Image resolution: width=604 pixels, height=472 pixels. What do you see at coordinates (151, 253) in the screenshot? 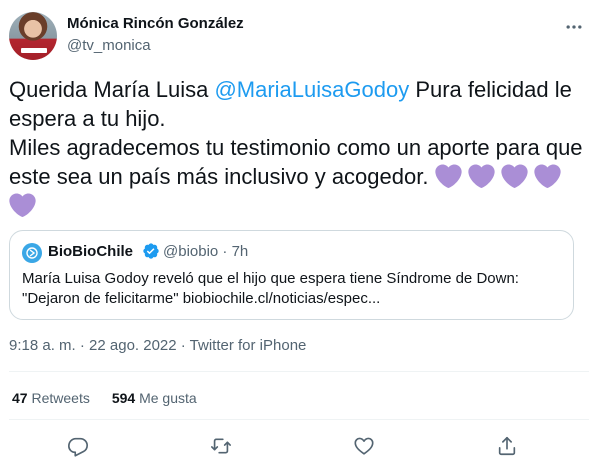
I see `verified-icon` at bounding box center [151, 253].